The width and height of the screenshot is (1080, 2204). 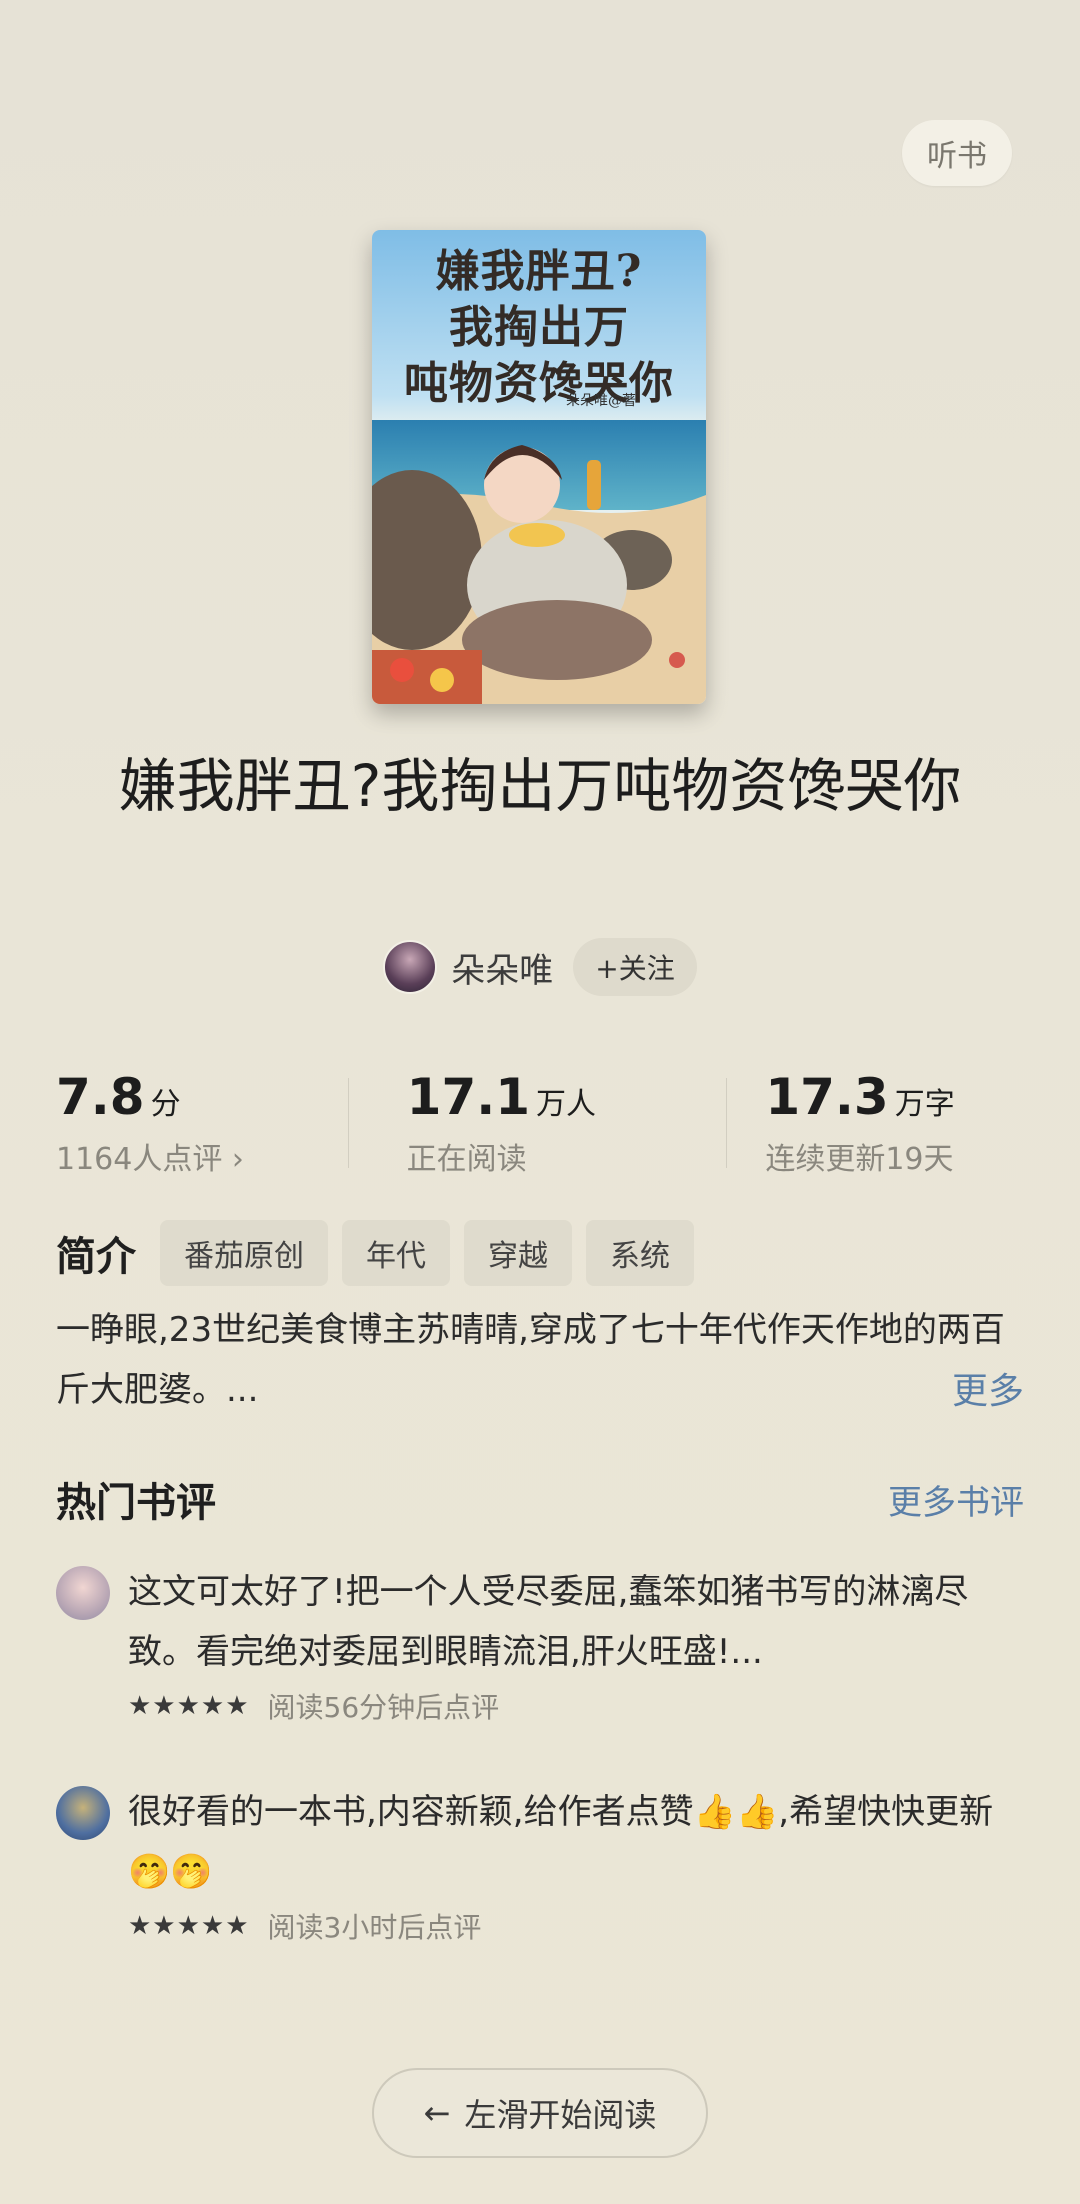 I want to click on tag-chip: 系统, so click(x=640, y=1253).